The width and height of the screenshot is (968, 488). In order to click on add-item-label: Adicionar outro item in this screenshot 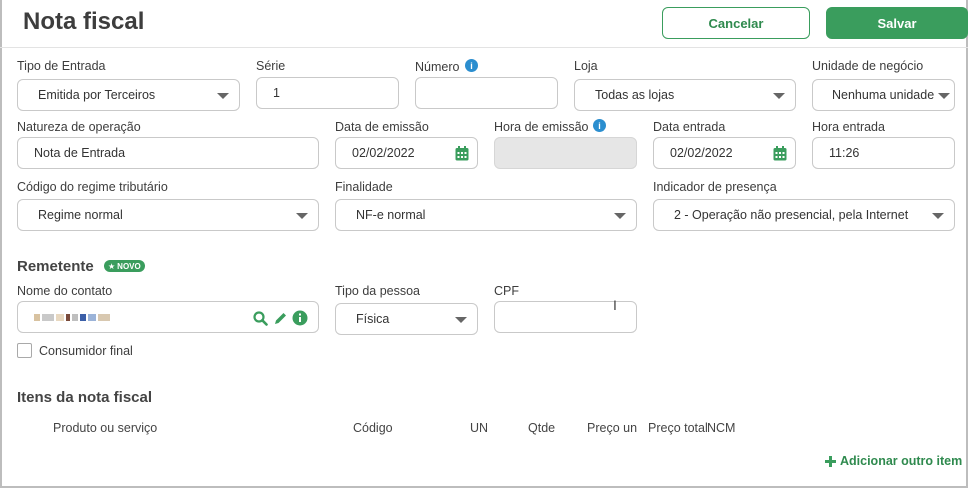, I will do `click(901, 461)`.